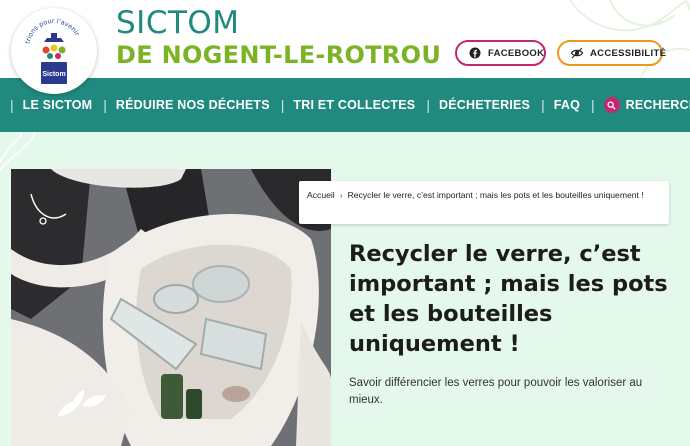 This screenshot has height=446, width=690. What do you see at coordinates (178, 23) in the screenshot?
I see `site-title: SICTOM` at bounding box center [178, 23].